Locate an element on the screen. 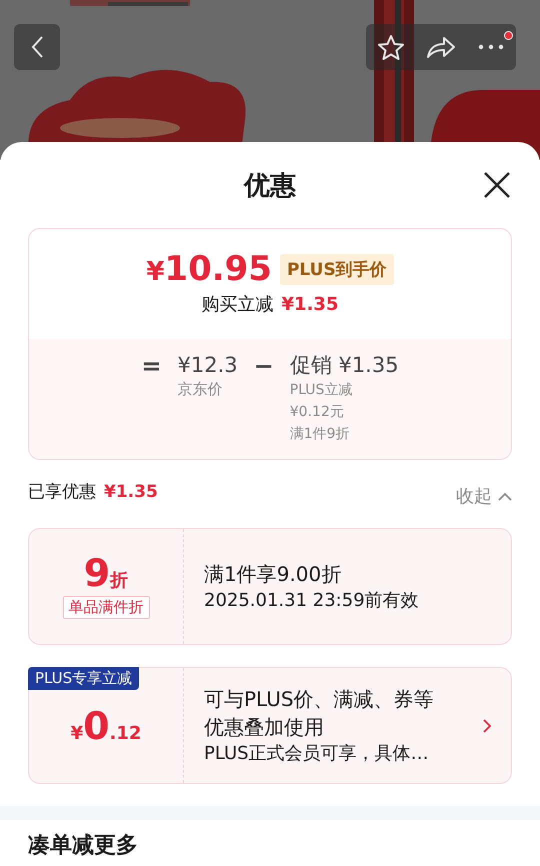 This screenshot has height=866, width=540. promotion-detail: PLUS立减 is located at coordinates (322, 390).